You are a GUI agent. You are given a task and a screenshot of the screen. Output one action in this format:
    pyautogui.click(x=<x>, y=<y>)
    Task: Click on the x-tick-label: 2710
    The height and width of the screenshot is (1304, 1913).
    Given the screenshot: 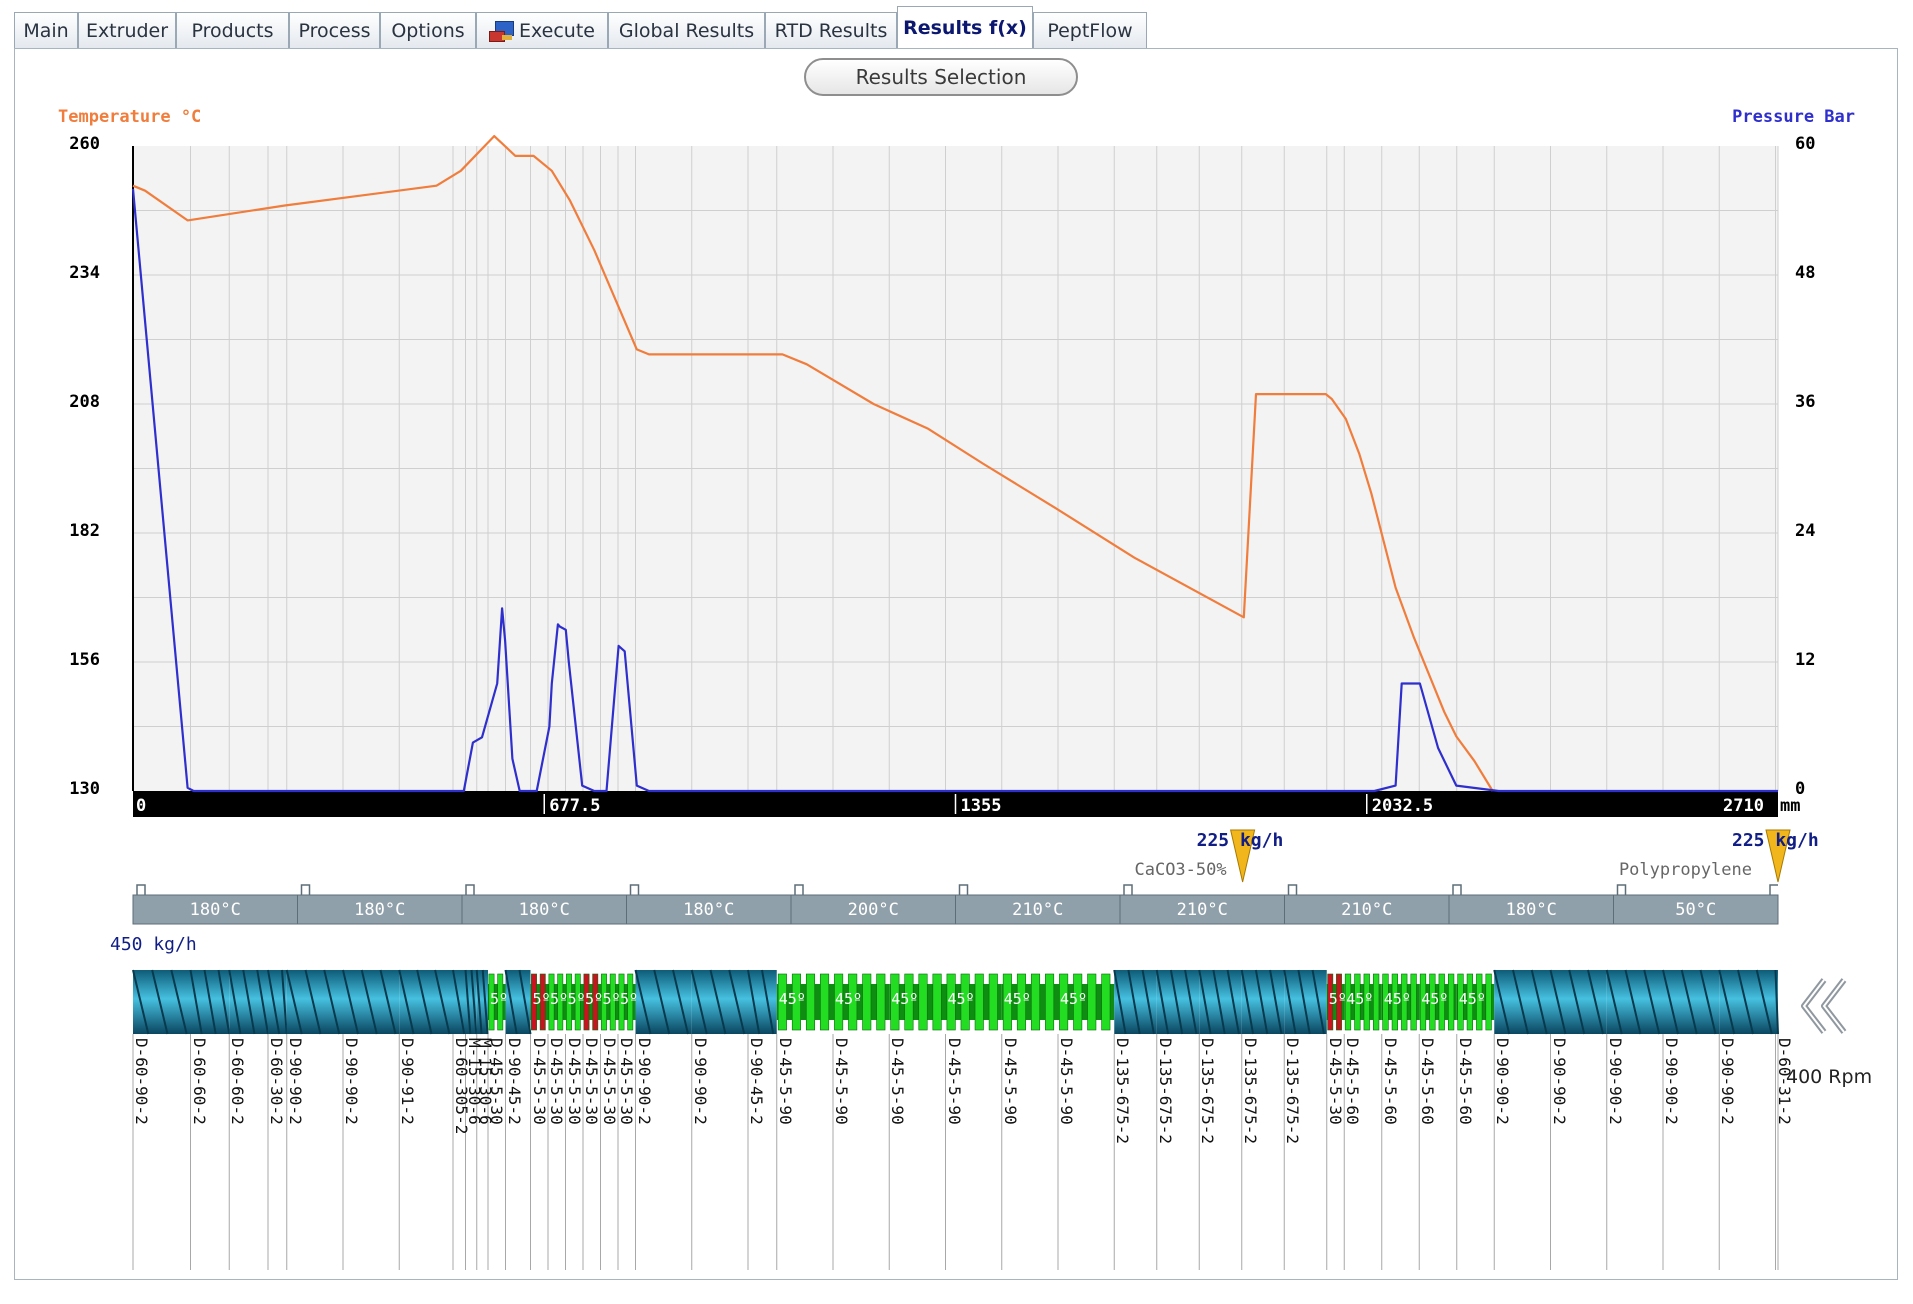 What is the action you would take?
    pyautogui.click(x=1743, y=806)
    